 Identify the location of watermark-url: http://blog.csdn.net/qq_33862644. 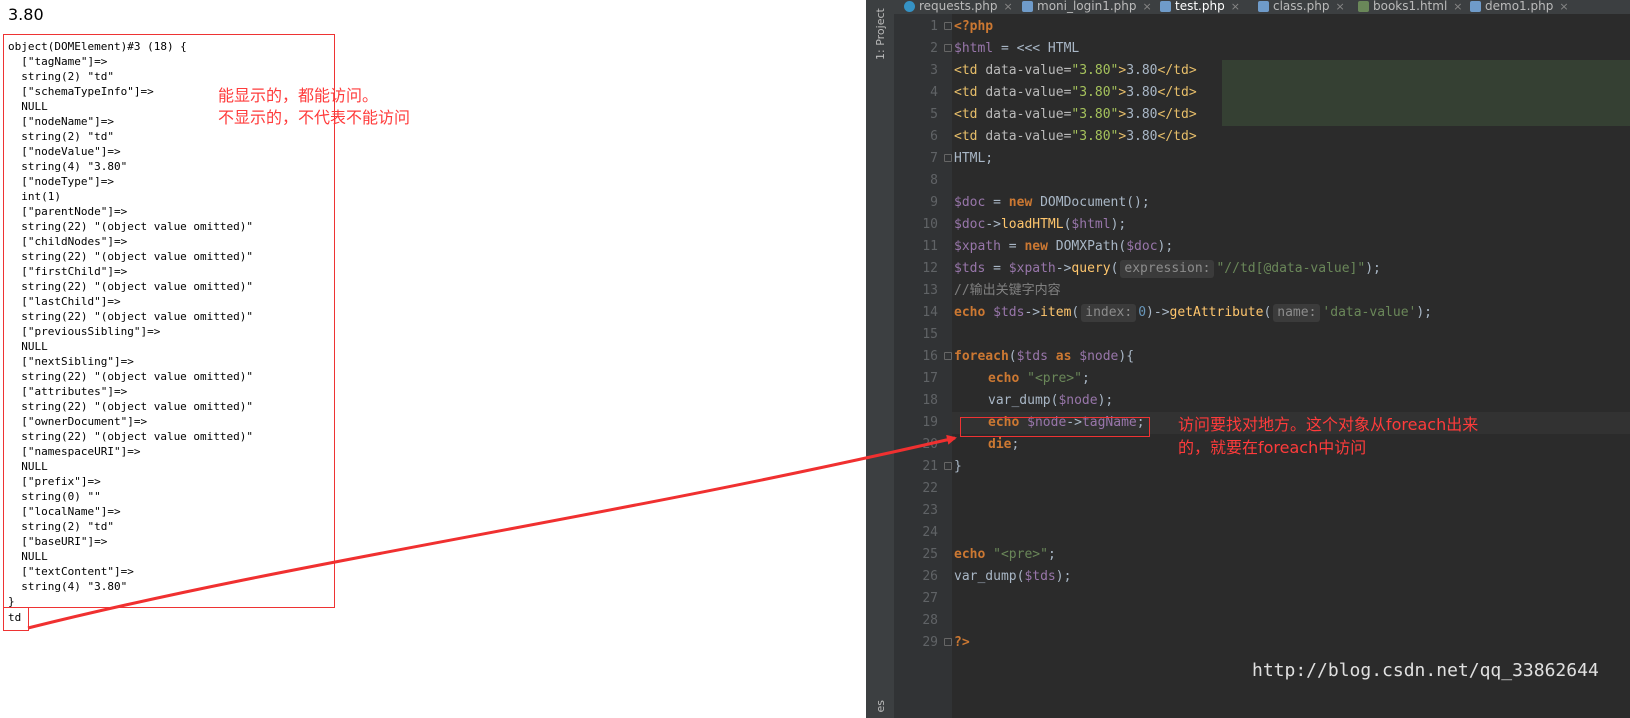
(1425, 670).